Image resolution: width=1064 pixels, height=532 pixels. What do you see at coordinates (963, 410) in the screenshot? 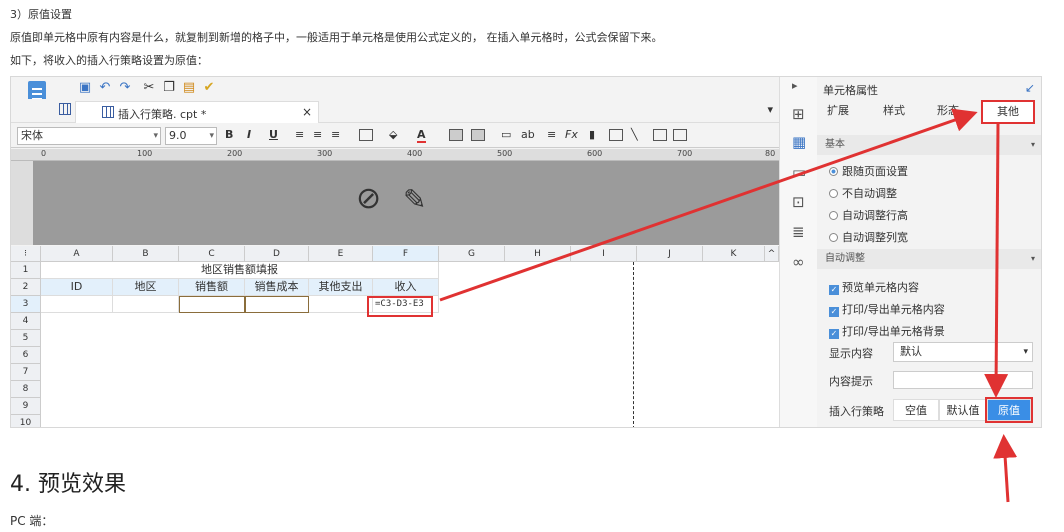
I see `insert-policy-default: 默认值` at bounding box center [963, 410].